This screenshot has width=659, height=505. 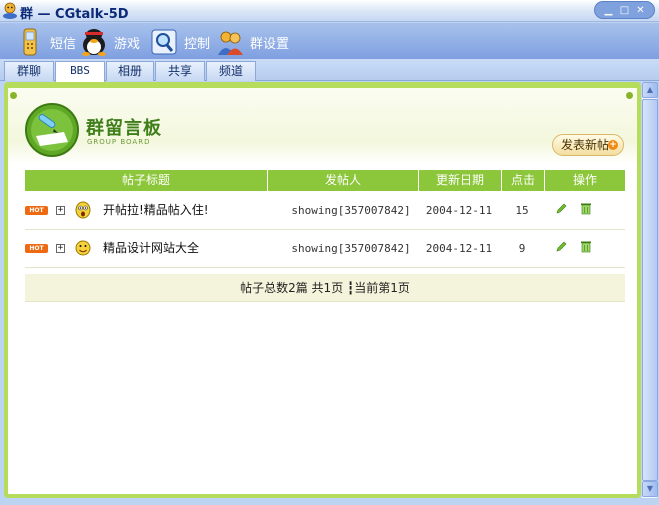 What do you see at coordinates (29, 71) in the screenshot?
I see `tab-group-chat: 群聊` at bounding box center [29, 71].